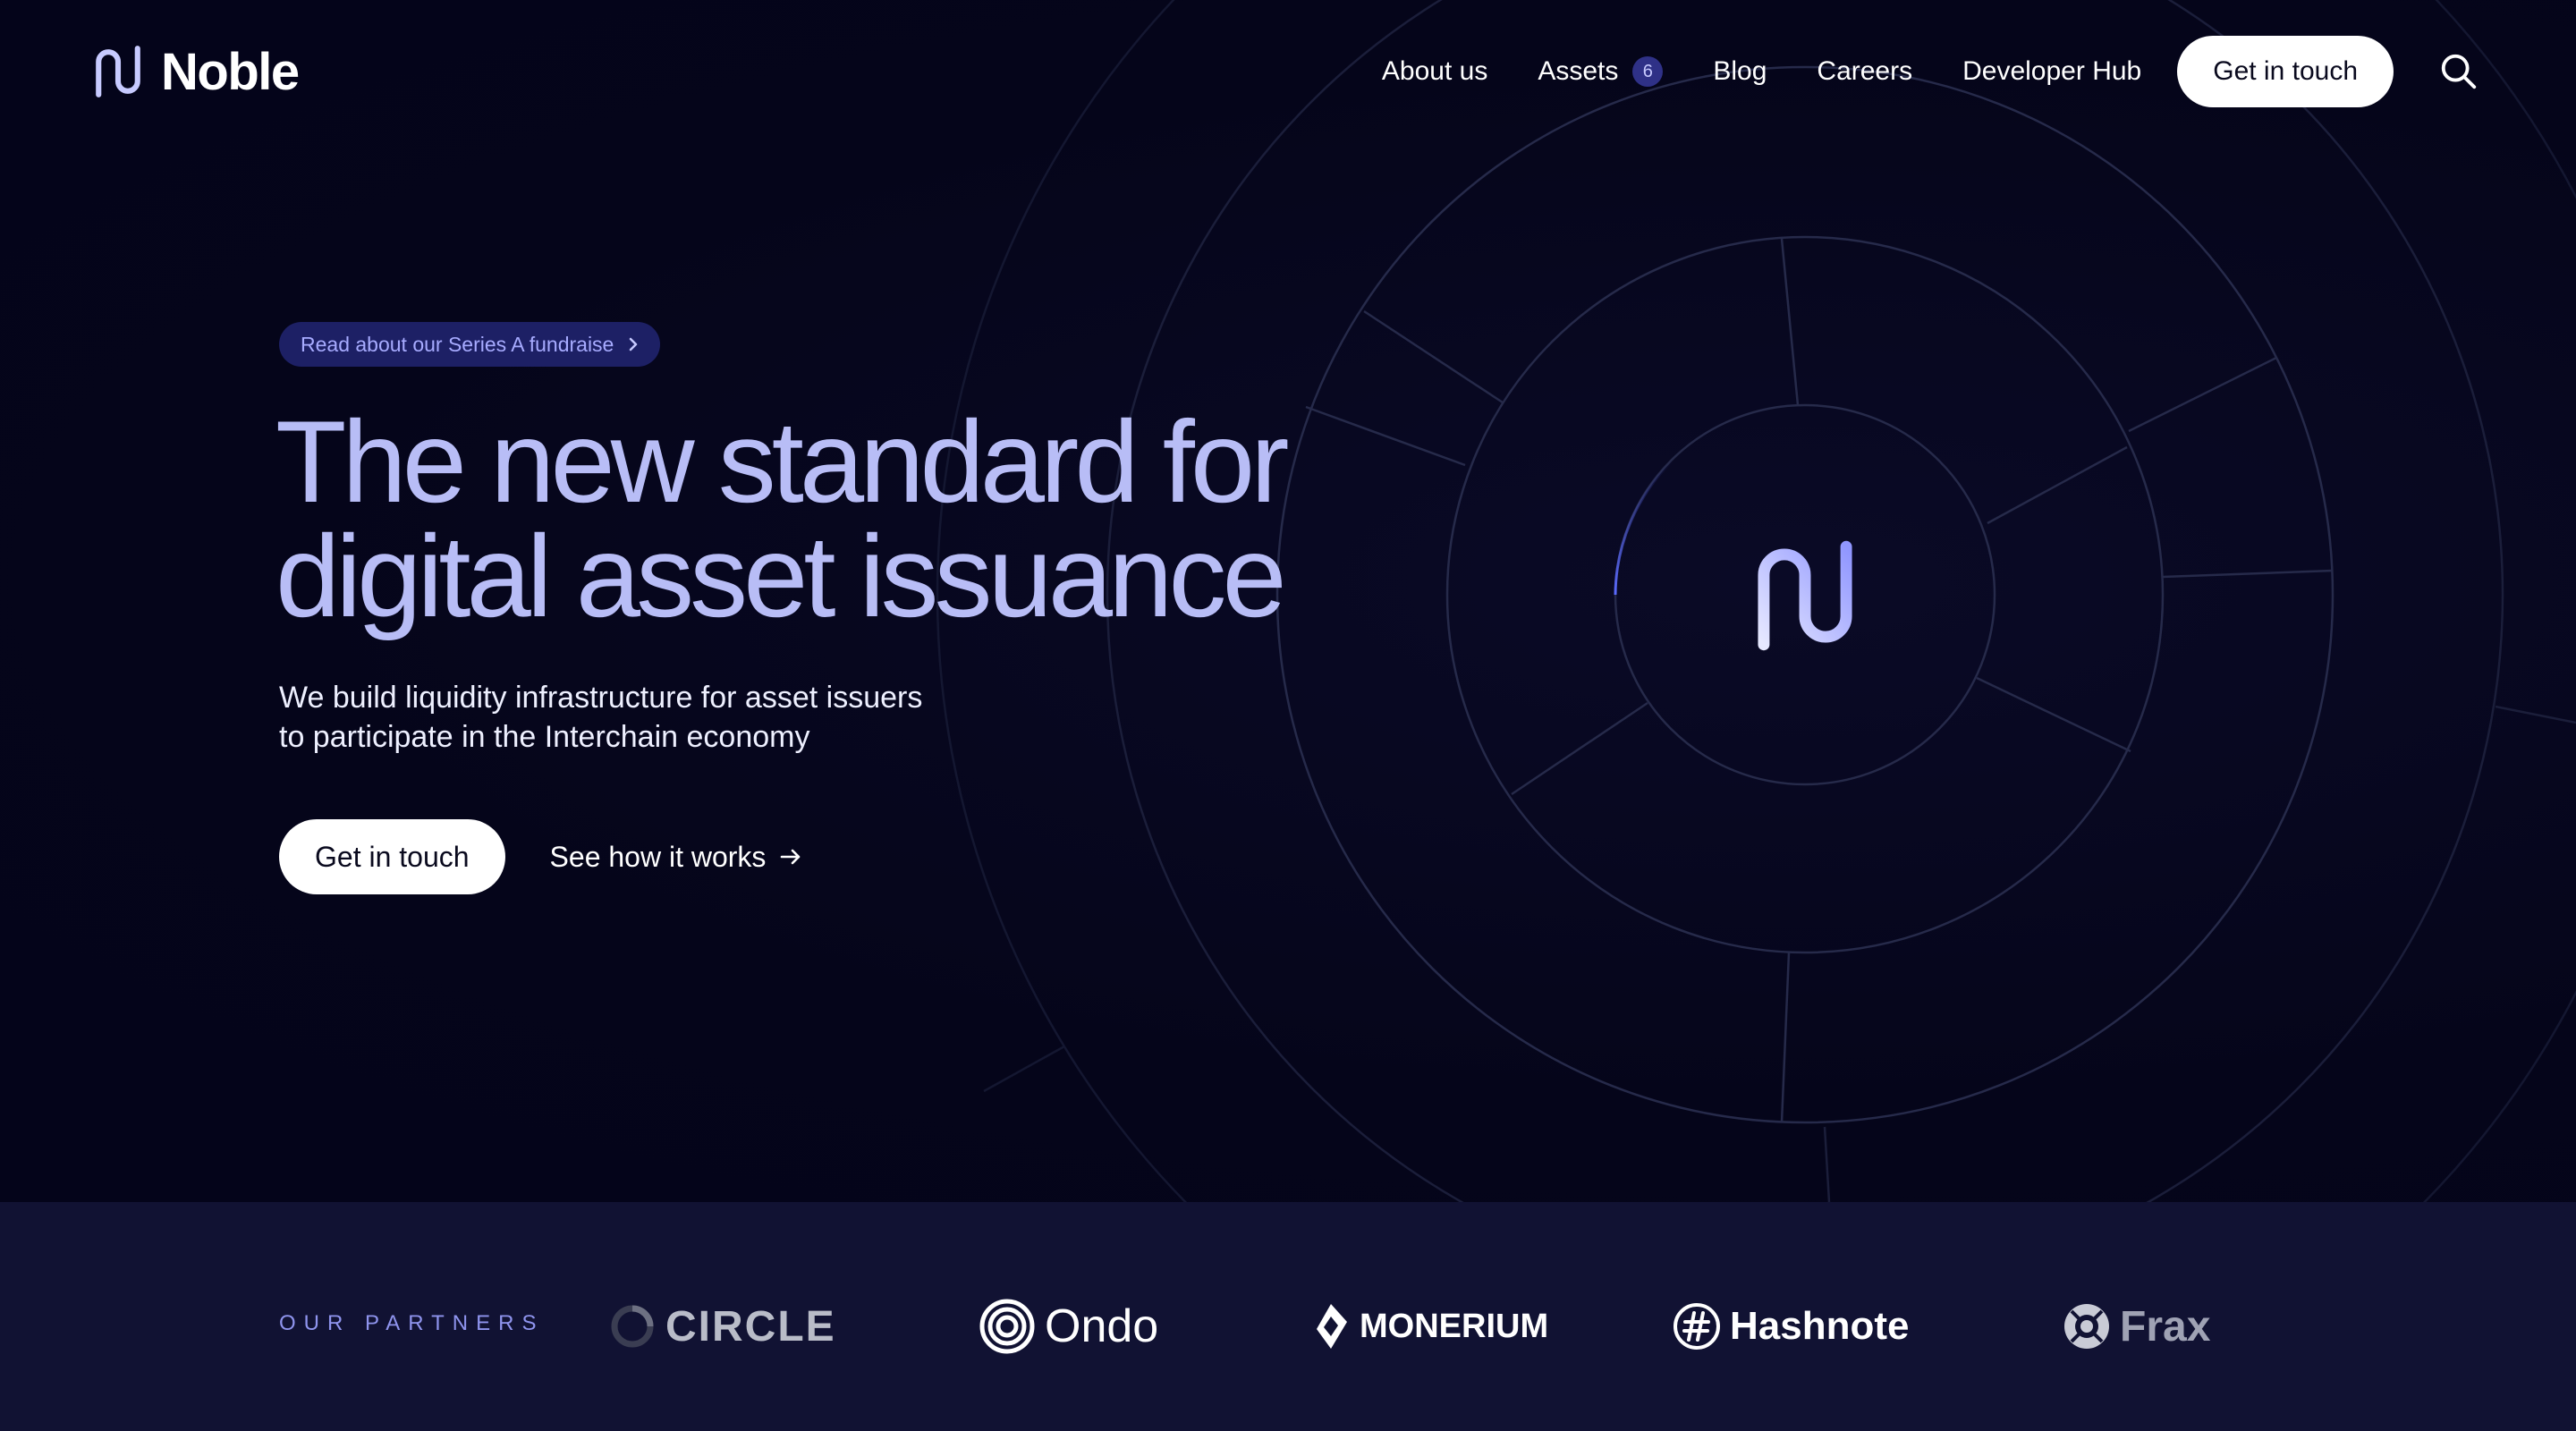 This screenshot has width=2576, height=1431. What do you see at coordinates (1007, 1327) in the screenshot?
I see `ondo-logo-icon` at bounding box center [1007, 1327].